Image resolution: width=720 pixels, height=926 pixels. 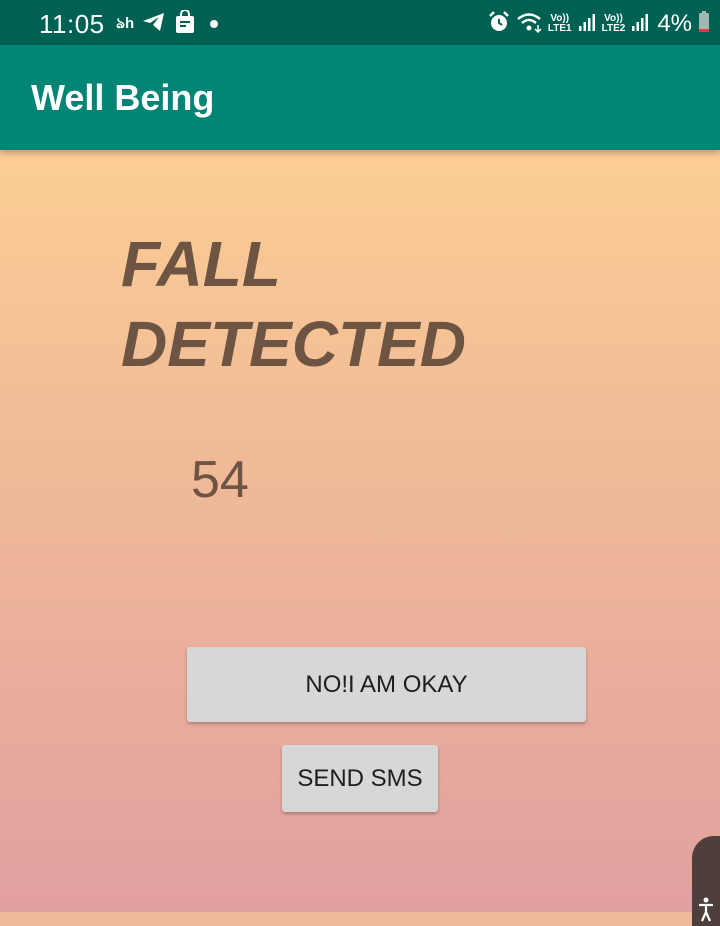 I want to click on heading-line-1: FALL, so click(x=201, y=264).